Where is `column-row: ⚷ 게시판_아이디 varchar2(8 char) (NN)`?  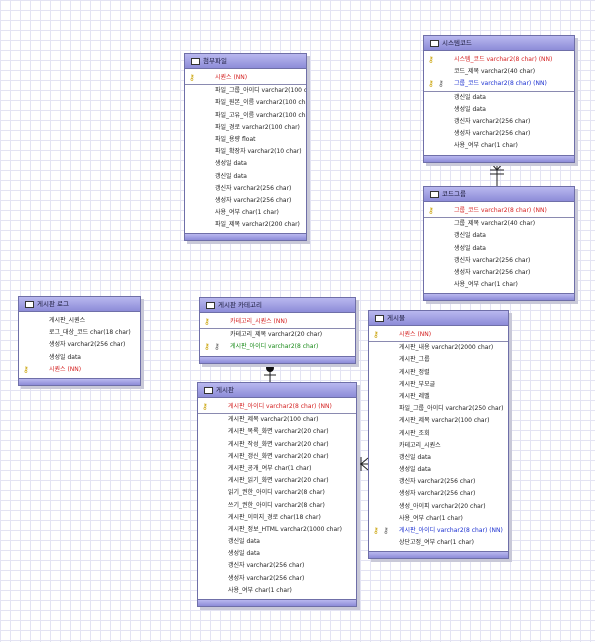 column-row: ⚷ 게시판_아이디 varchar2(8 char) (NN) is located at coordinates (277, 408).